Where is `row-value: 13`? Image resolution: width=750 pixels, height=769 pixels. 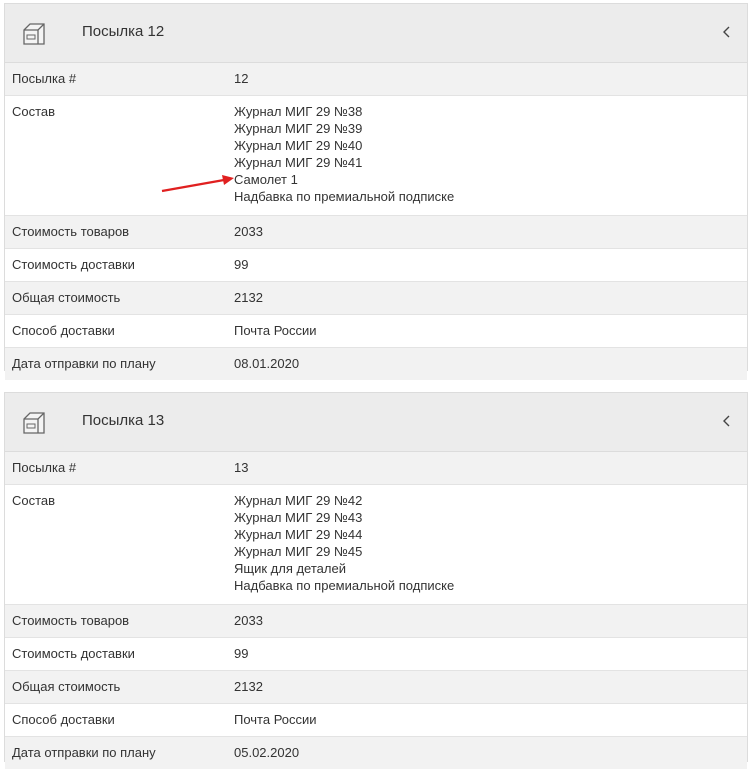
row-value: 13 is located at coordinates (490, 468).